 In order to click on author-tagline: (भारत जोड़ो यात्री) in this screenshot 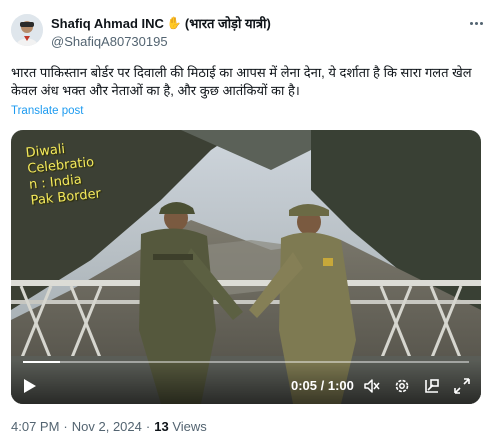, I will do `click(227, 23)`.